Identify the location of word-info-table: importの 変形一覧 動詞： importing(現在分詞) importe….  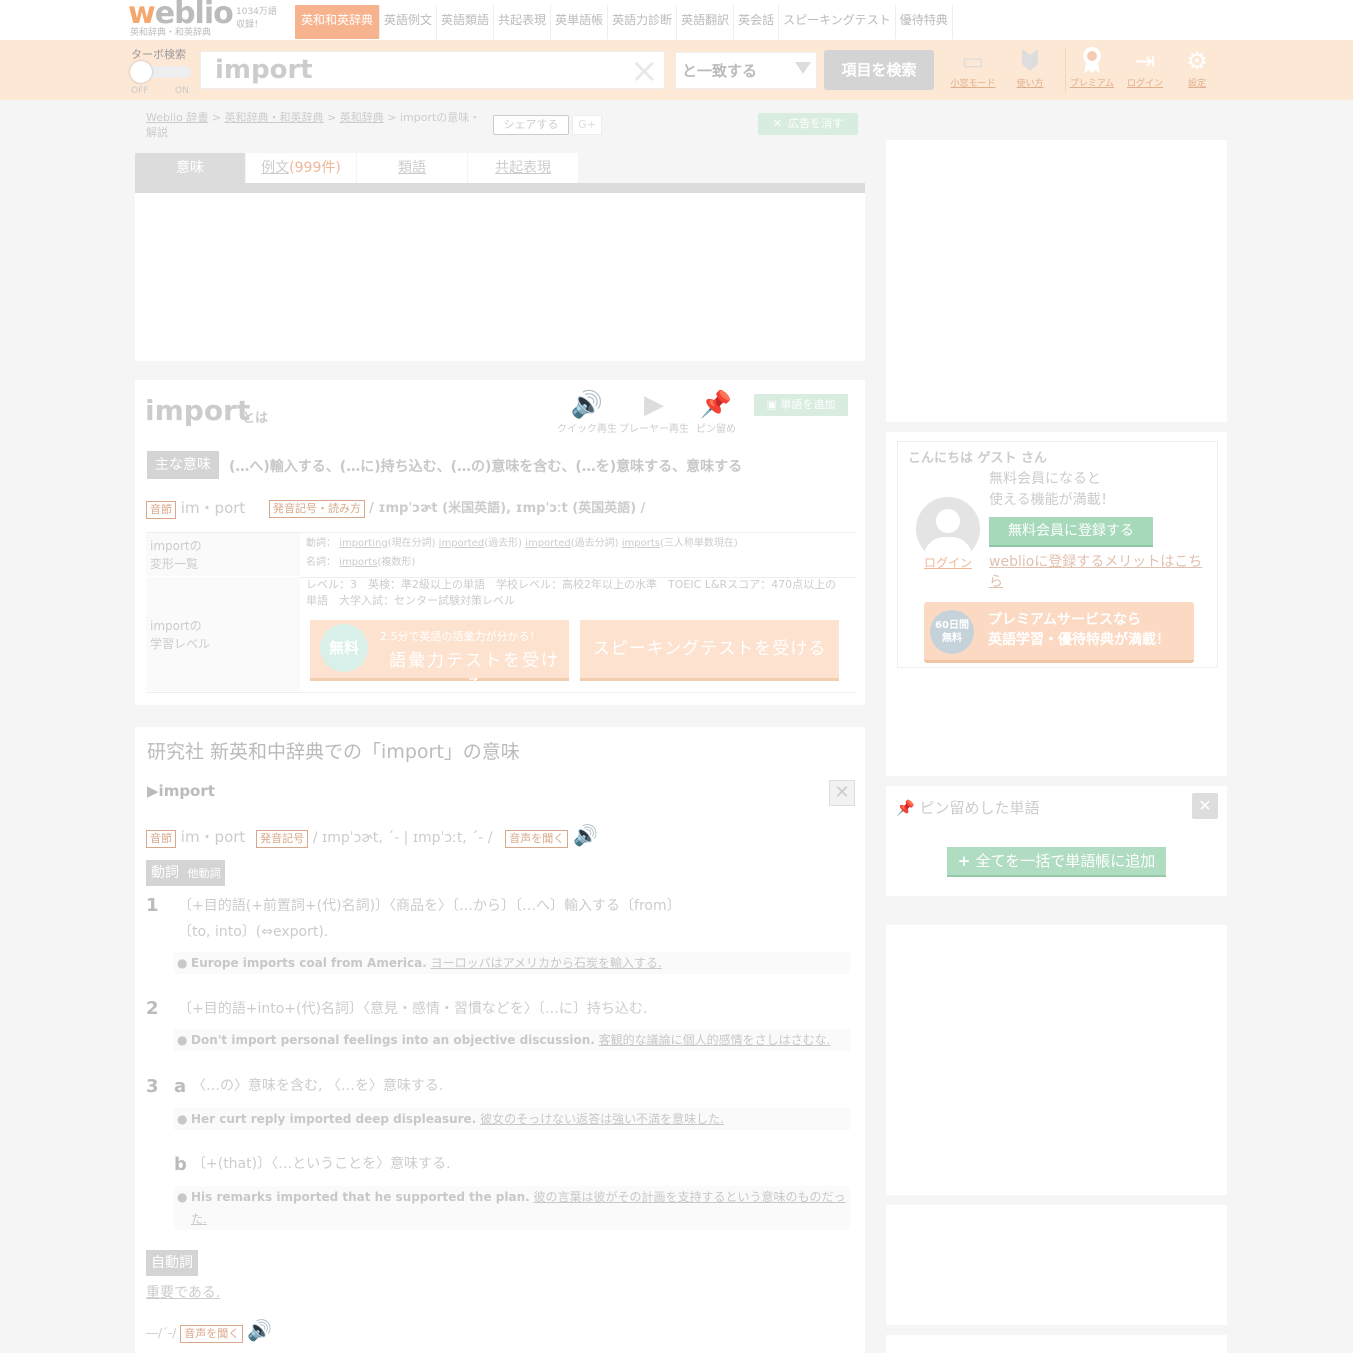
(501, 612).